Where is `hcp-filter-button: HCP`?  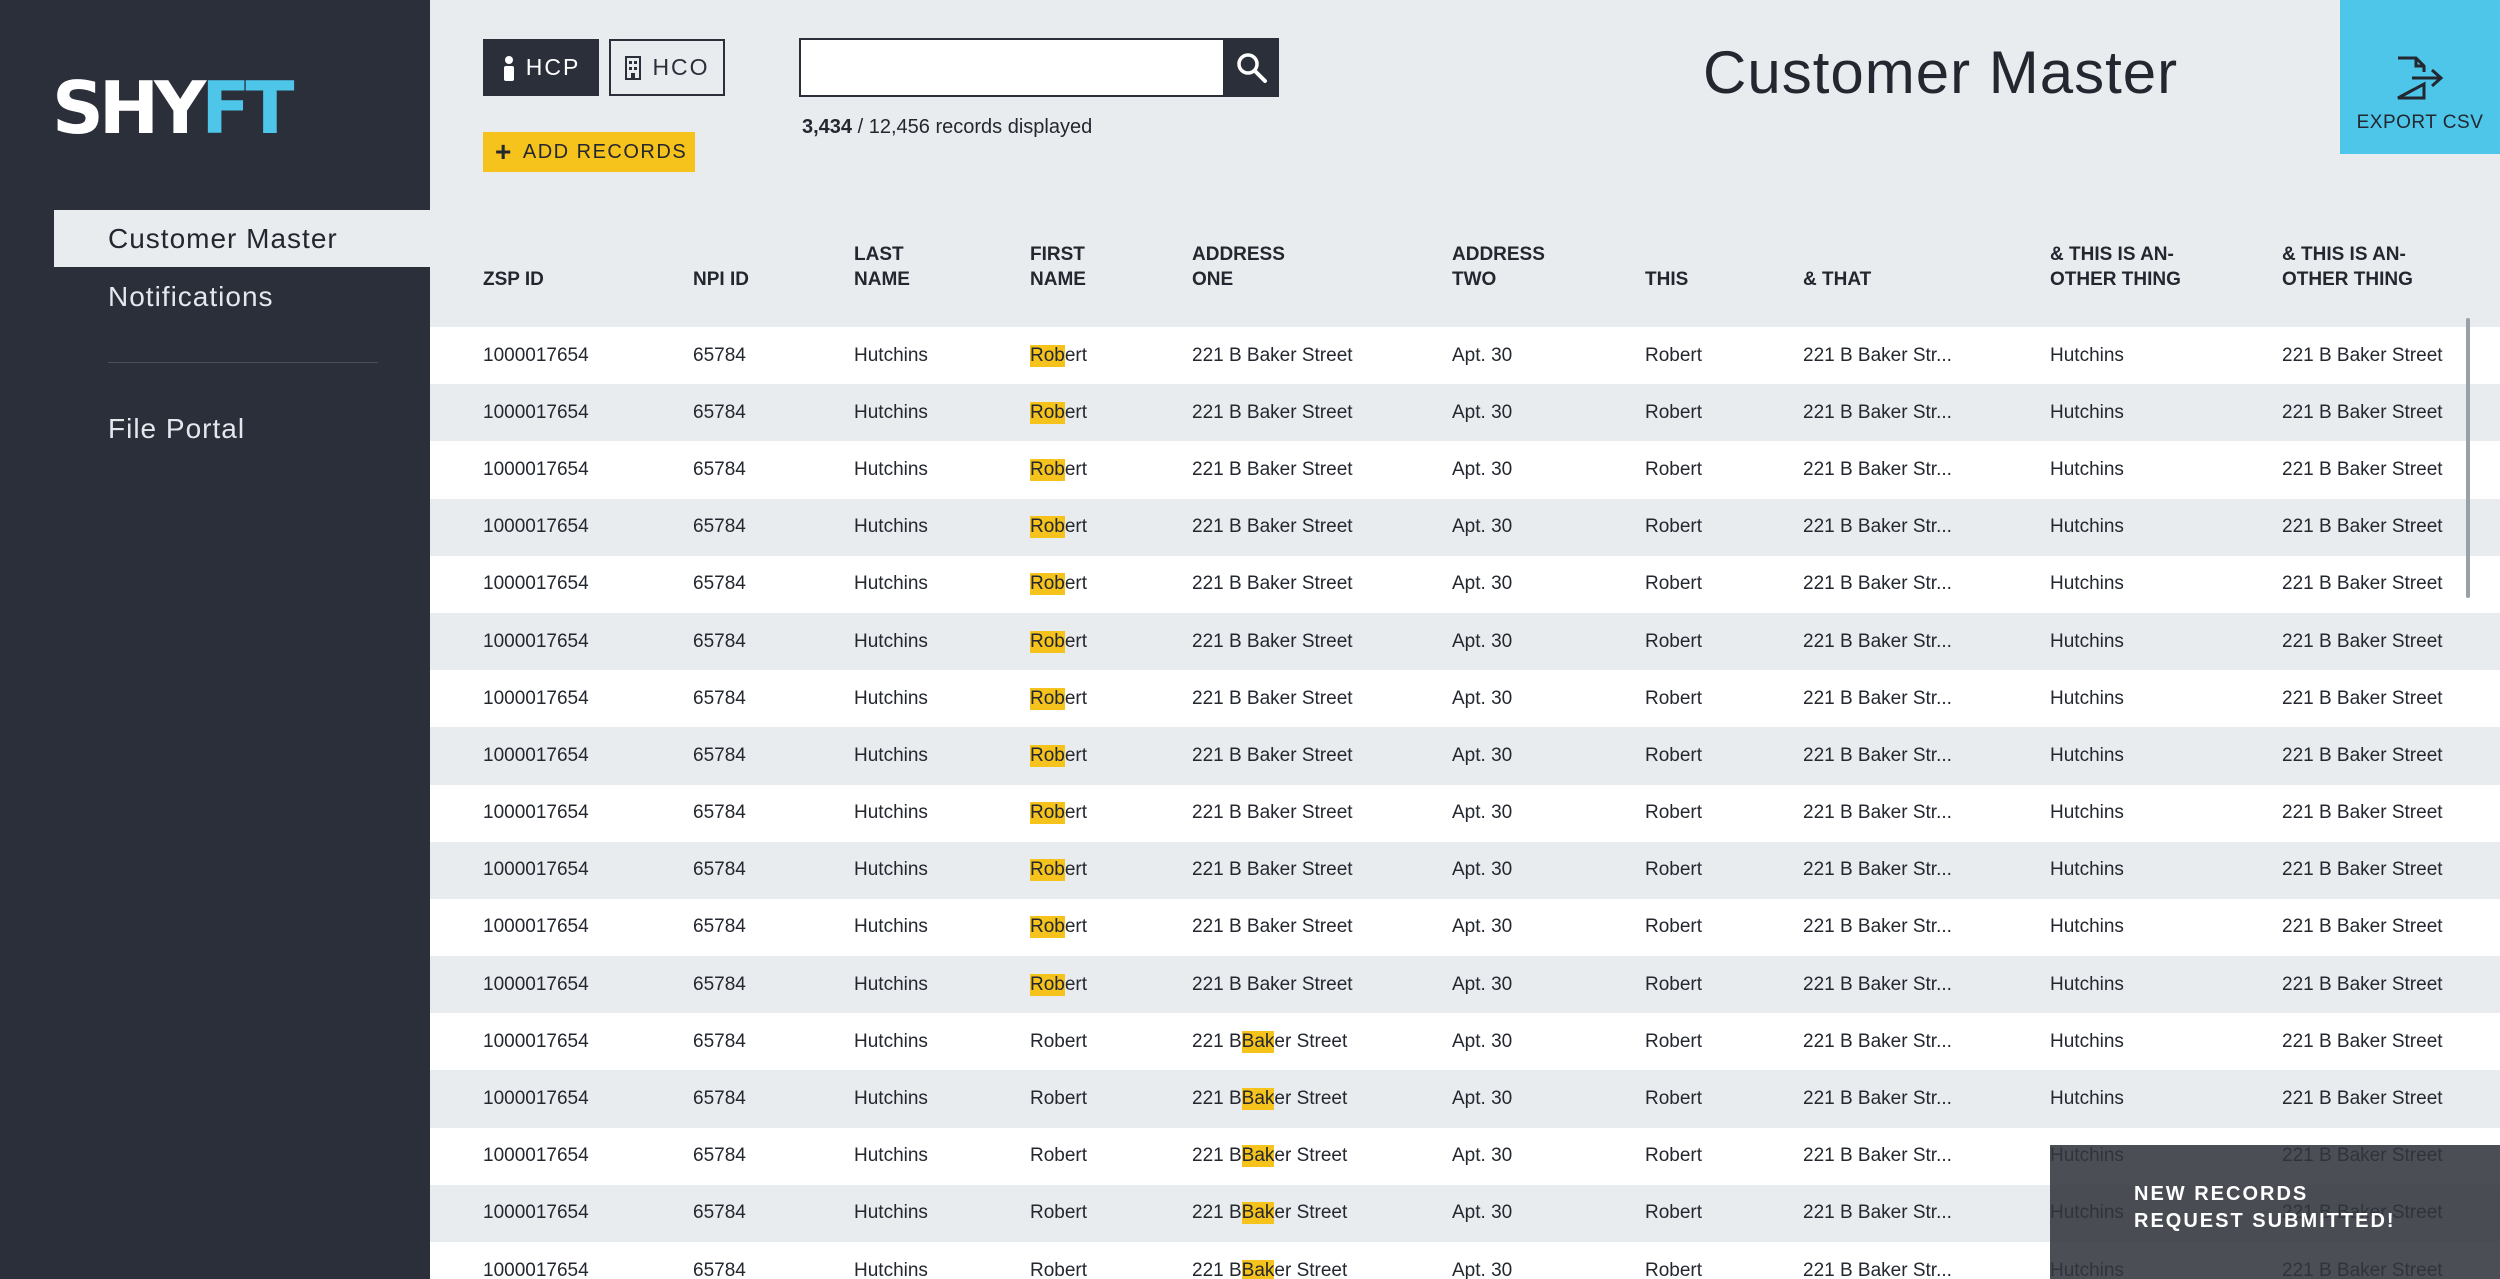
hcp-filter-button: HCP is located at coordinates (541, 67).